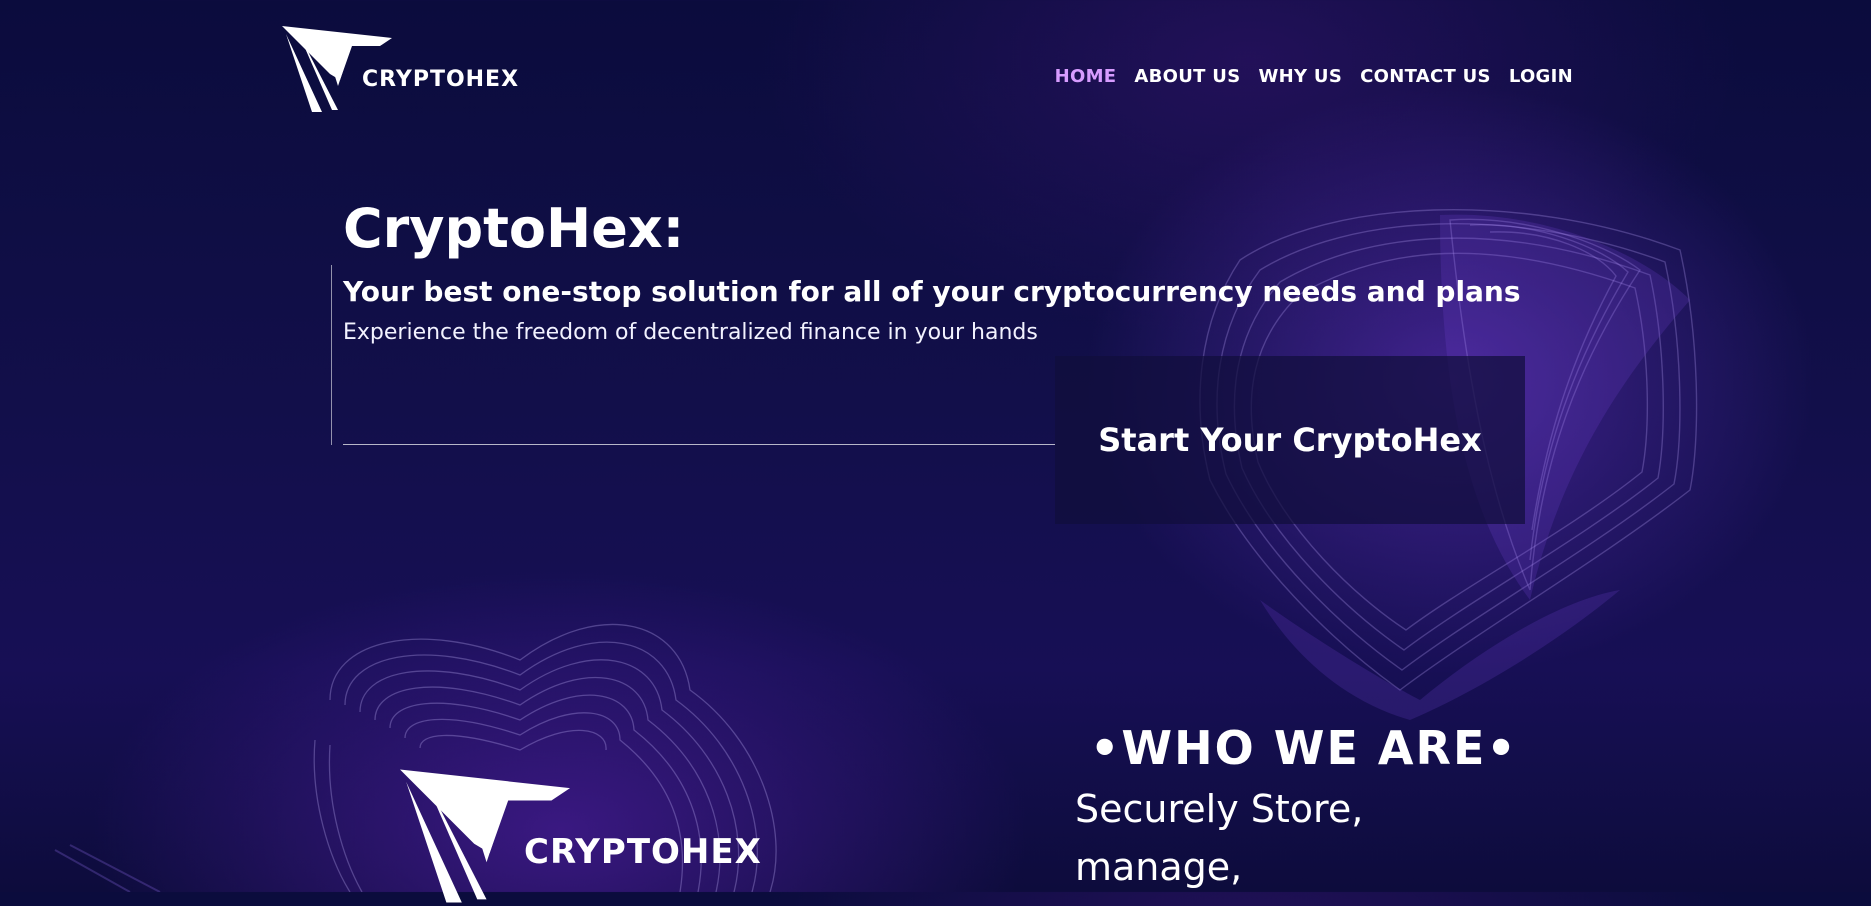 The width and height of the screenshot is (1871, 906). Describe the element at coordinates (441, 79) in the screenshot. I see `logo-text: CRYPTOHEX` at that location.